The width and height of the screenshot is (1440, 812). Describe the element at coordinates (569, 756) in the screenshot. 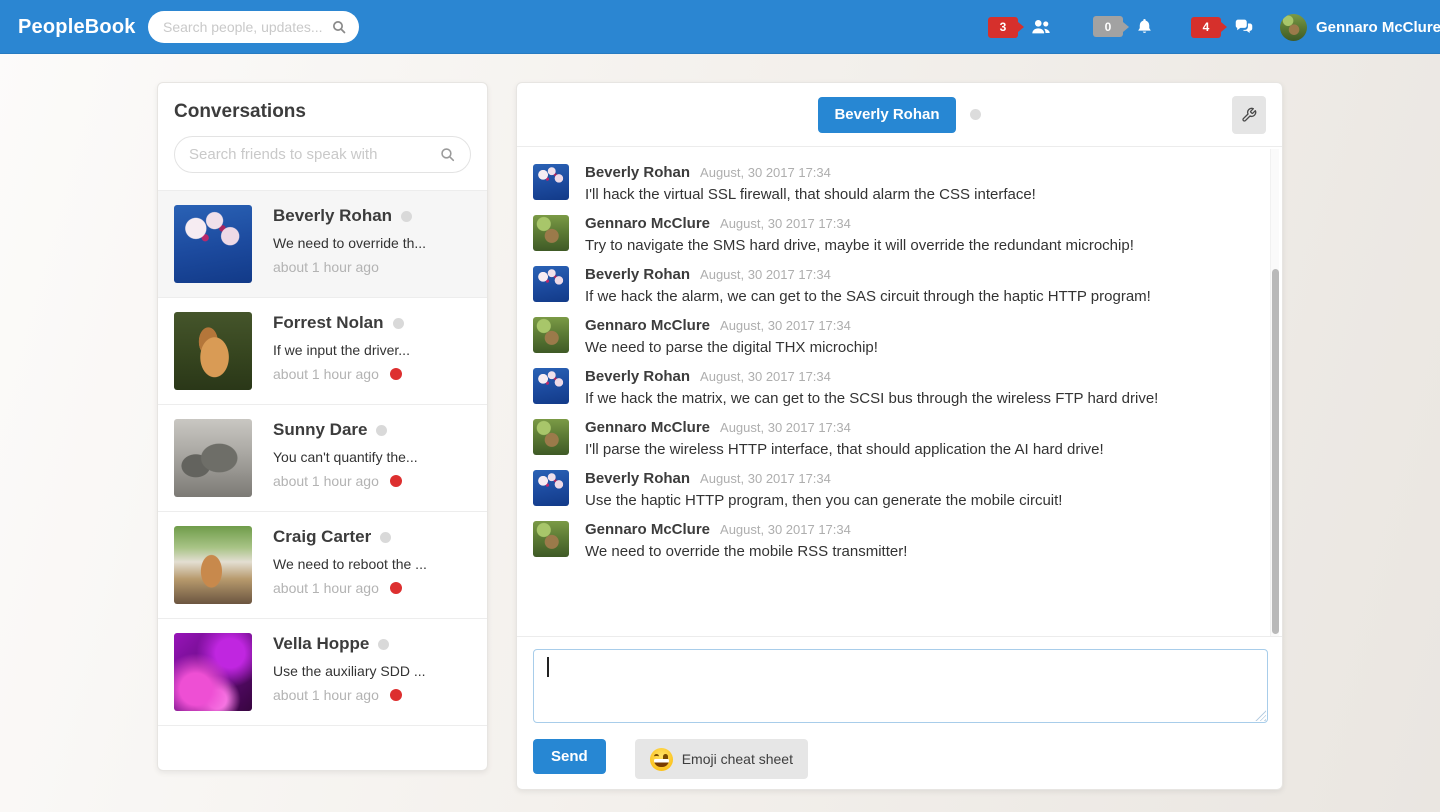

I see `send-button: Send` at that location.